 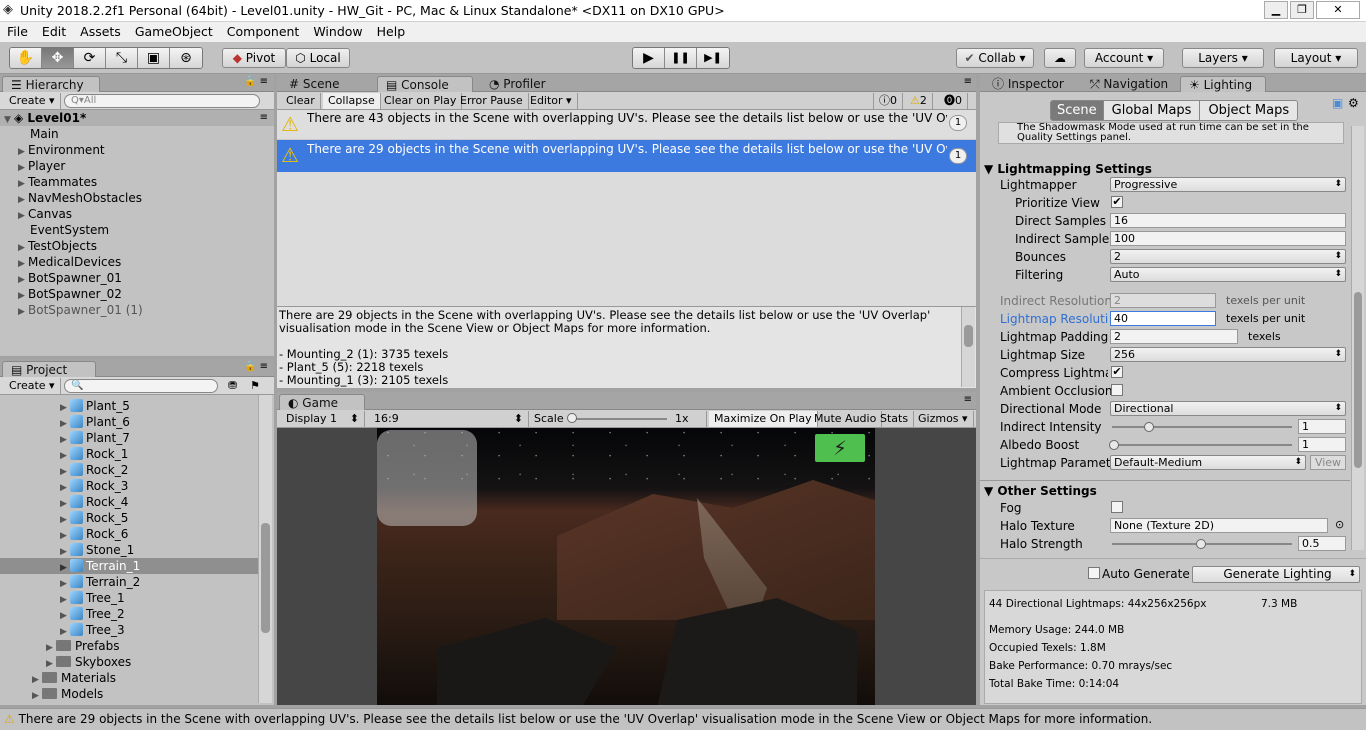 I want to click on settings-gear-icon: ⚙, so click(x=1353, y=103).